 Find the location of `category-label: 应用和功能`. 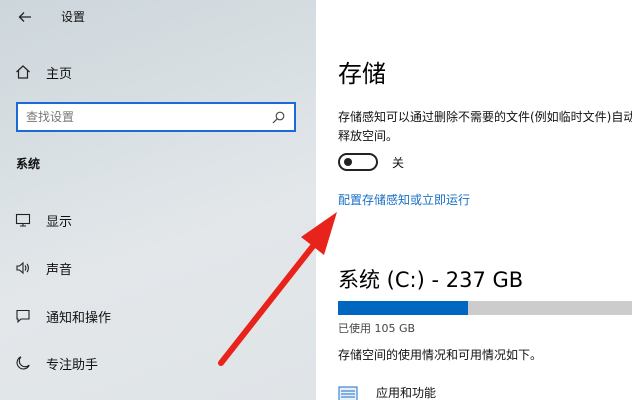

category-label: 应用和功能 is located at coordinates (406, 393).